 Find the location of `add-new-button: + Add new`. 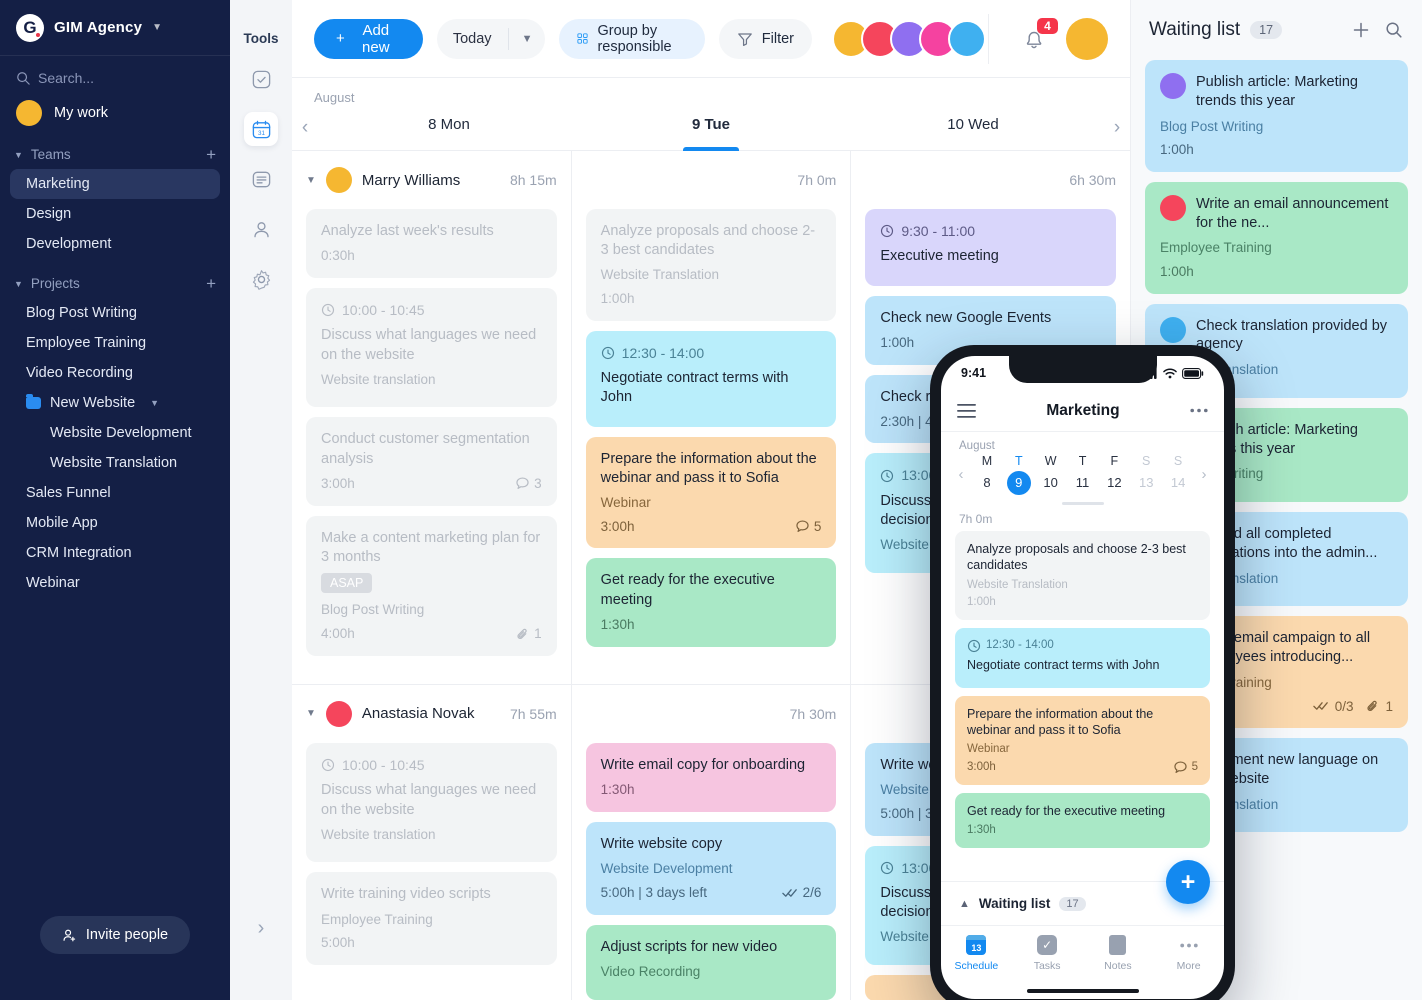

add-new-button: + Add new is located at coordinates (368, 38).